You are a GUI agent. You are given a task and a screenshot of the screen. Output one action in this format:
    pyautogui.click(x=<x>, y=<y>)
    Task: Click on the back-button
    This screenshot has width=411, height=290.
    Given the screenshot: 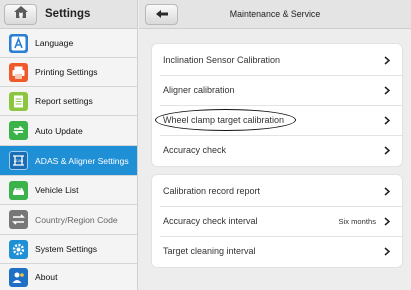 What is the action you would take?
    pyautogui.click(x=161, y=14)
    